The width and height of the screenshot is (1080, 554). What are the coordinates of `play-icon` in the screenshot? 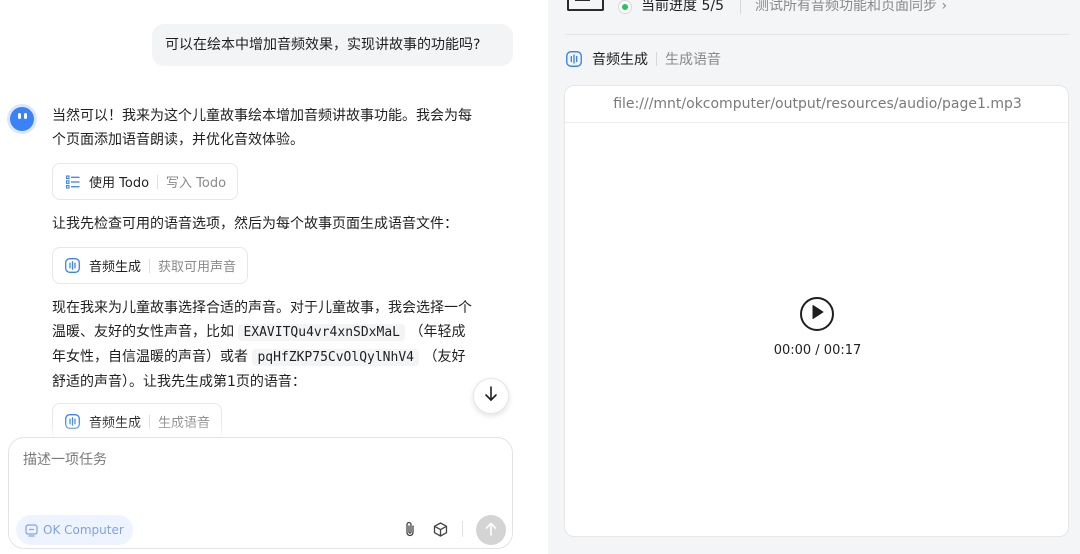 It's located at (817, 314).